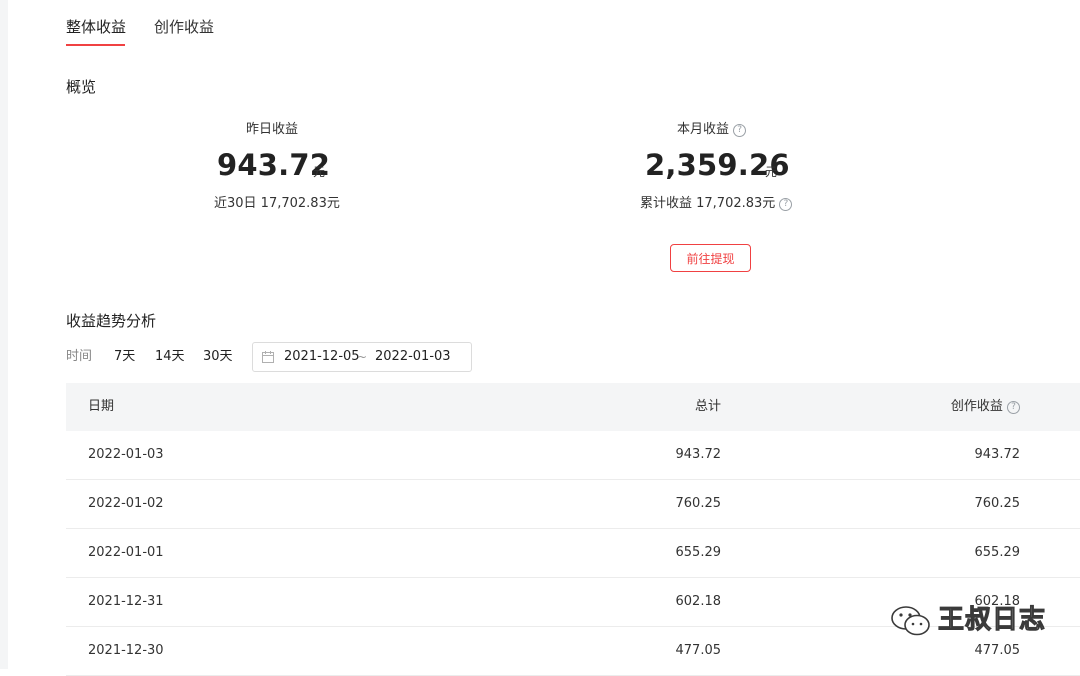 This screenshot has width=1080, height=676. I want to click on cell-date: 2022-01-01, so click(126, 552).